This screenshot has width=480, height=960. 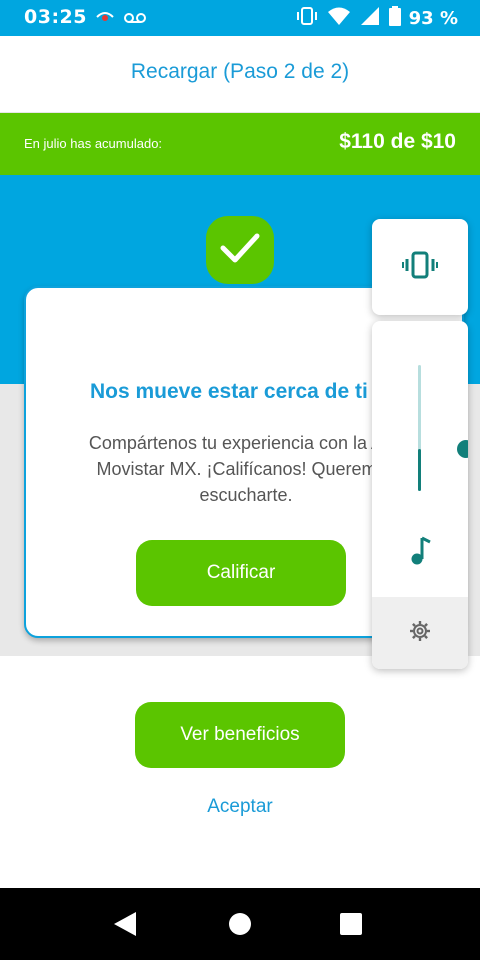 I want to click on success-badge, so click(x=240, y=250).